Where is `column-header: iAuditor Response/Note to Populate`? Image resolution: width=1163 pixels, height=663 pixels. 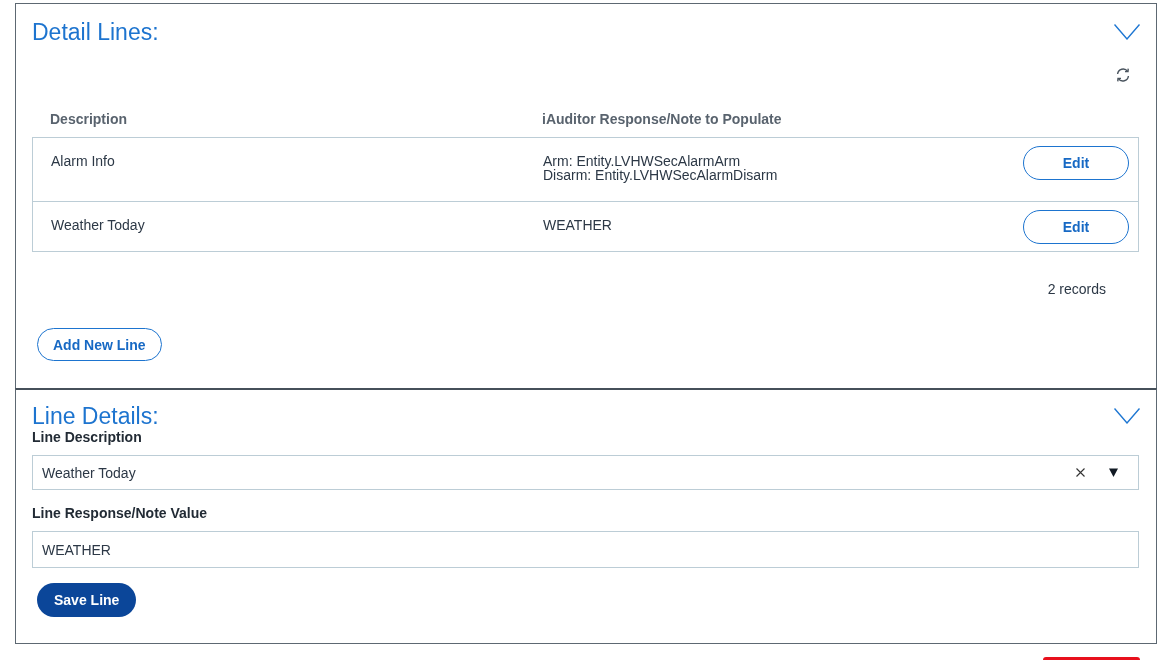
column-header: iAuditor Response/Note to Populate is located at coordinates (662, 119).